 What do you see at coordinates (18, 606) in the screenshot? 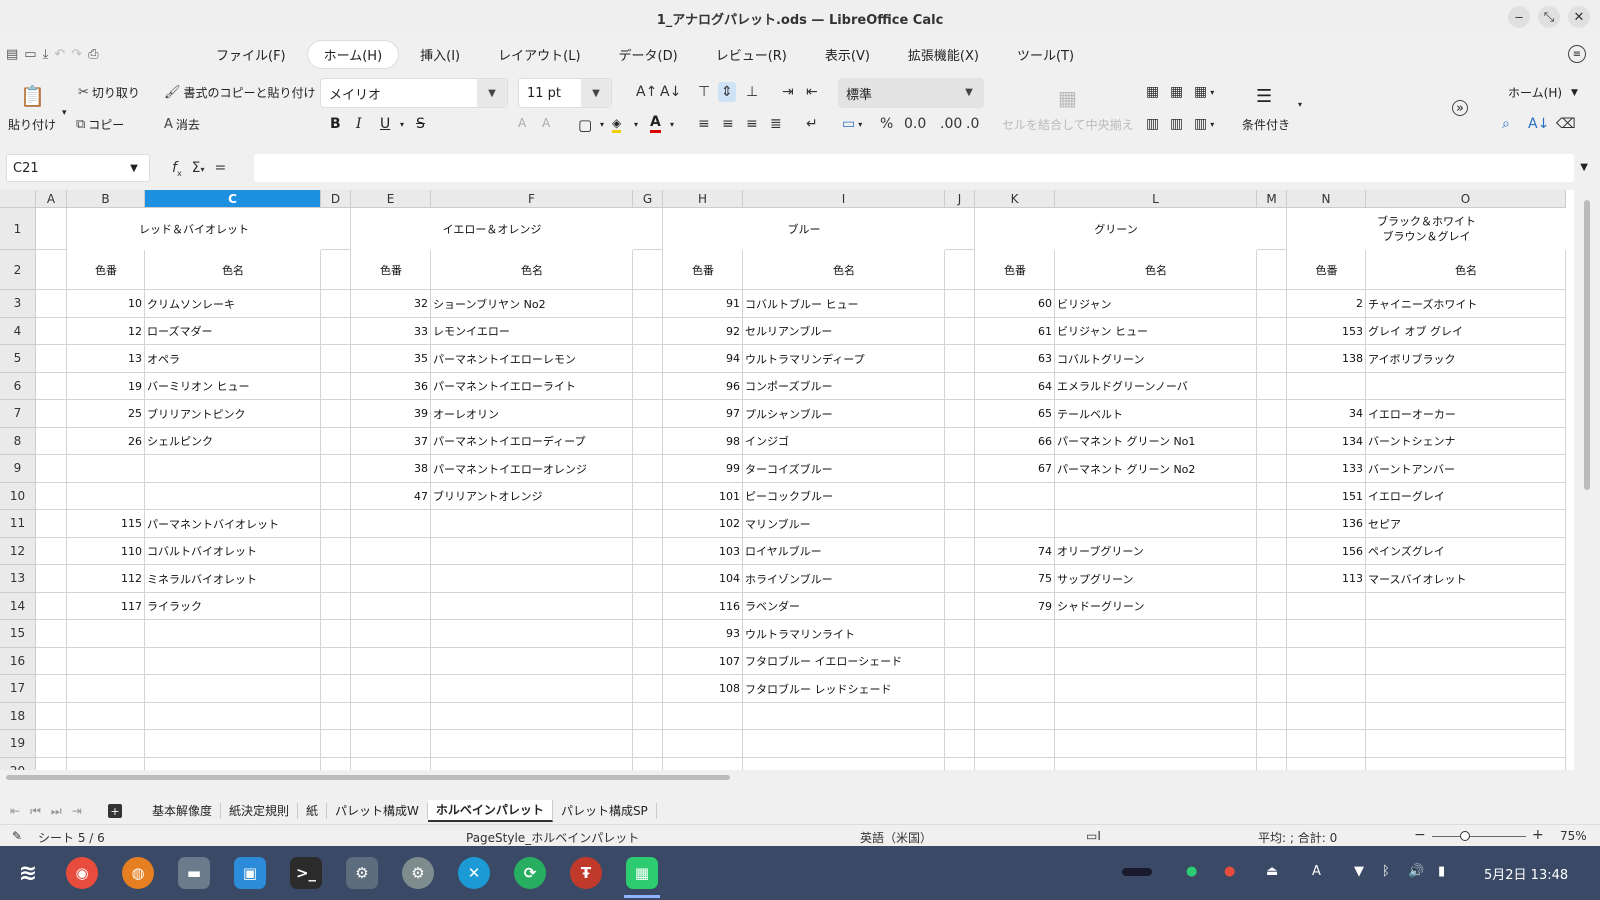
I see `row-header-14: 14` at bounding box center [18, 606].